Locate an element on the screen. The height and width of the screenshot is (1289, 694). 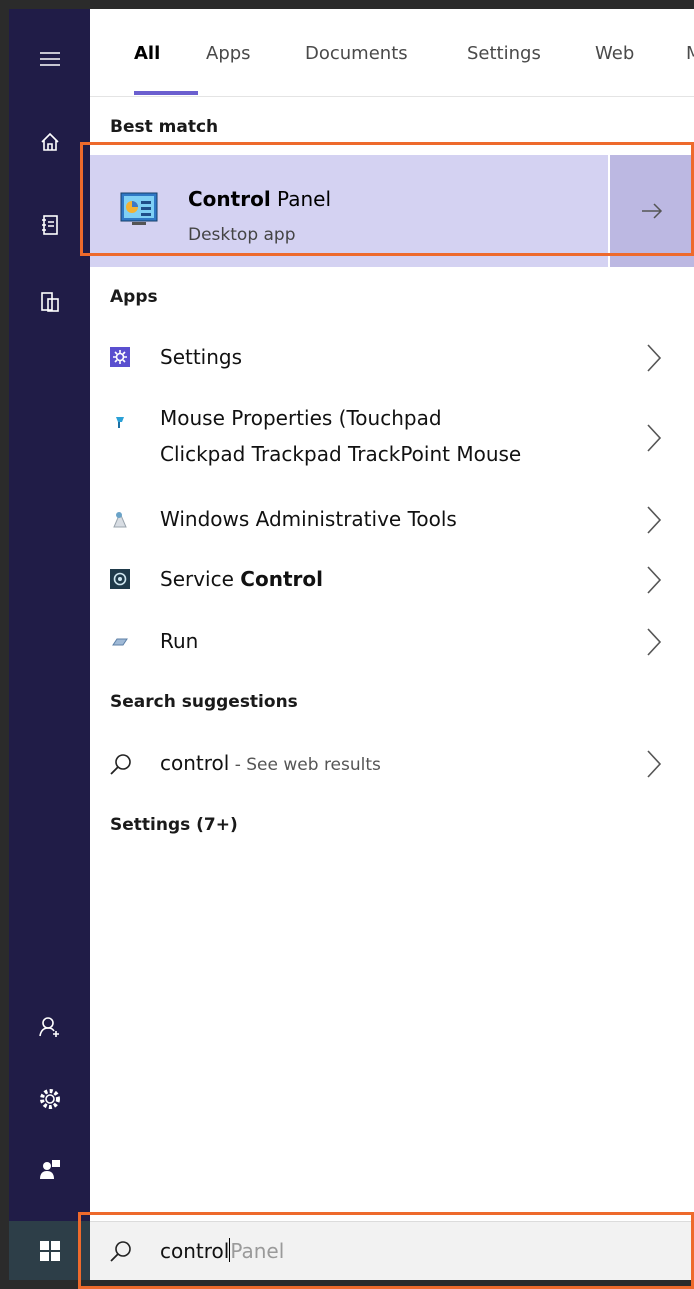
tab-web: Web is located at coordinates (614, 53).